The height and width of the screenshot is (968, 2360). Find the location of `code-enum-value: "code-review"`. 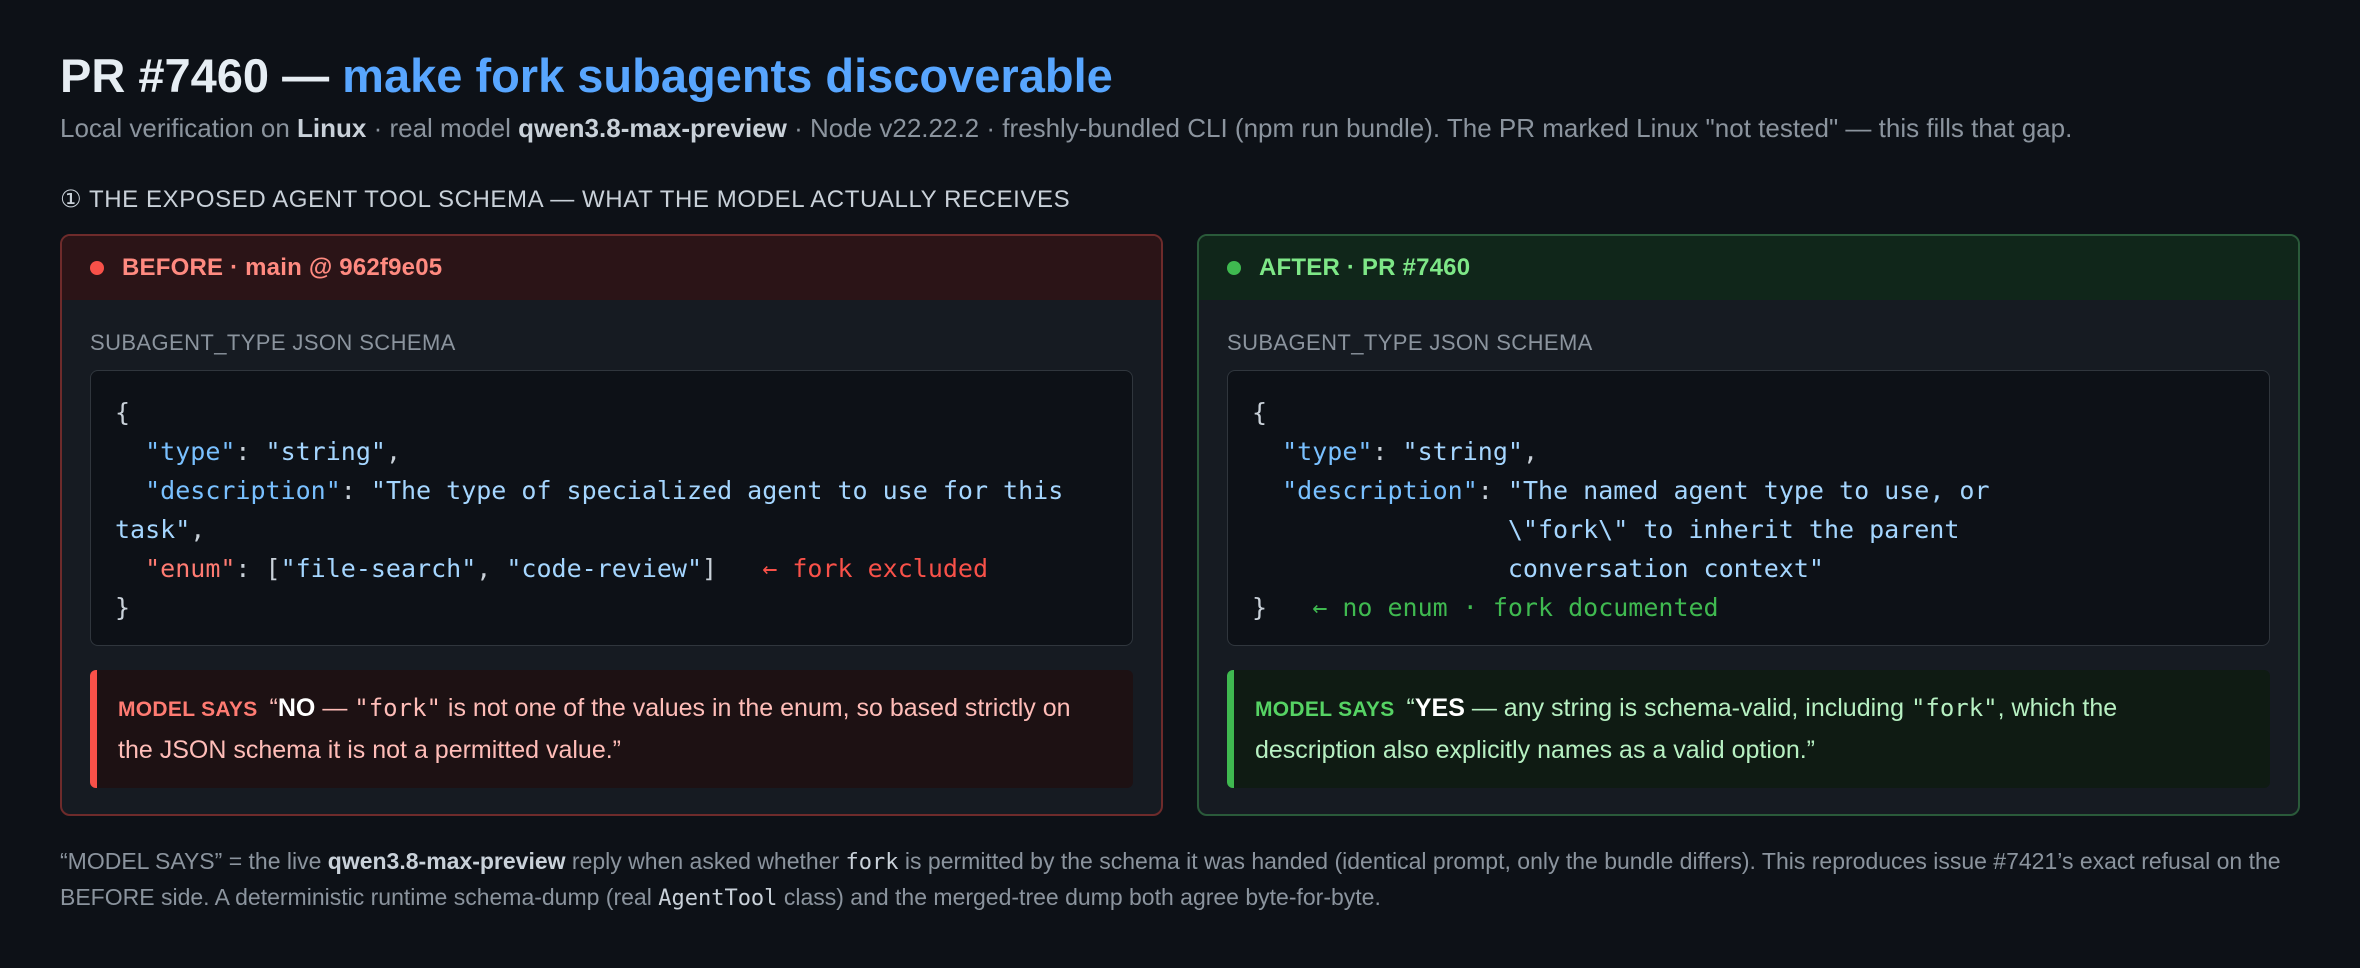

code-enum-value: "code-review" is located at coordinates (604, 568).